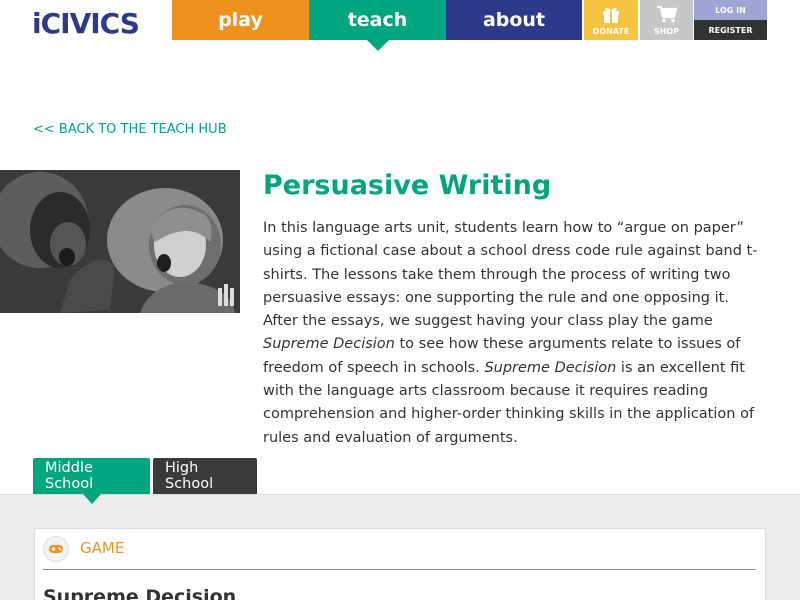  I want to click on tab-high-school-label: High School, so click(189, 476).